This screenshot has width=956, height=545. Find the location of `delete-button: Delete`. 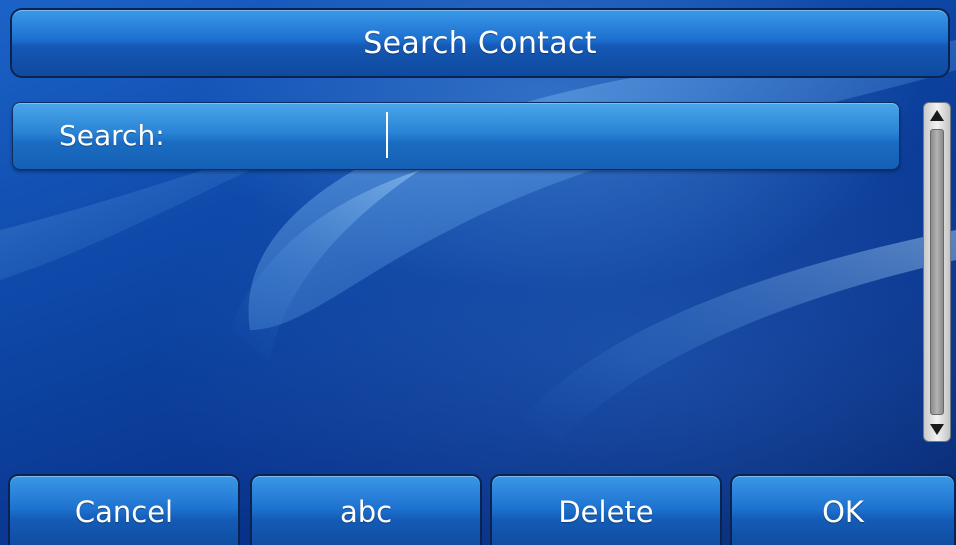

delete-button: Delete is located at coordinates (606, 509).